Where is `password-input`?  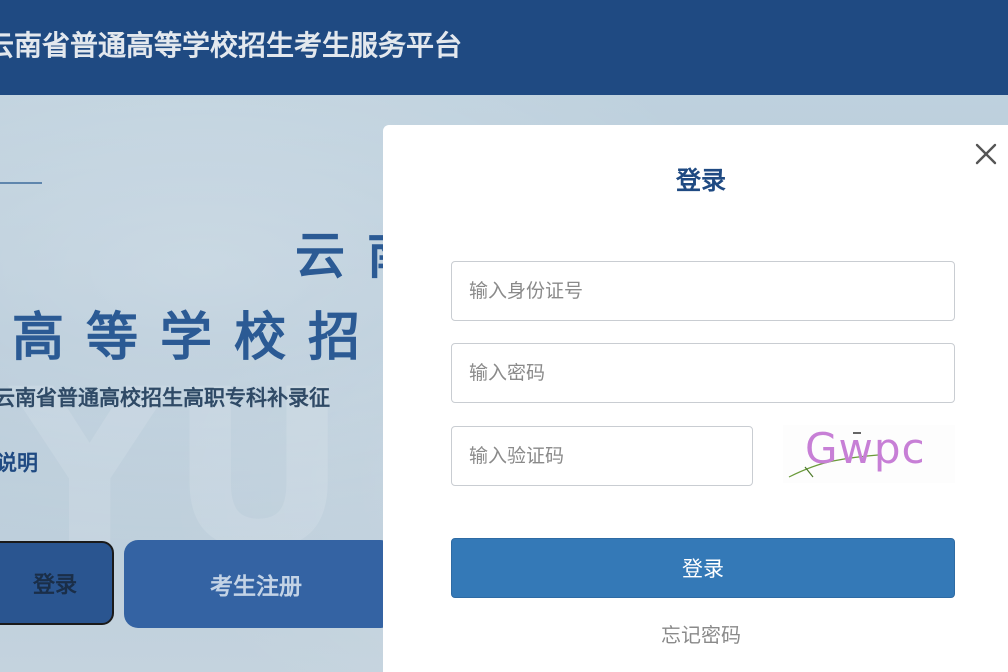
password-input is located at coordinates (703, 373).